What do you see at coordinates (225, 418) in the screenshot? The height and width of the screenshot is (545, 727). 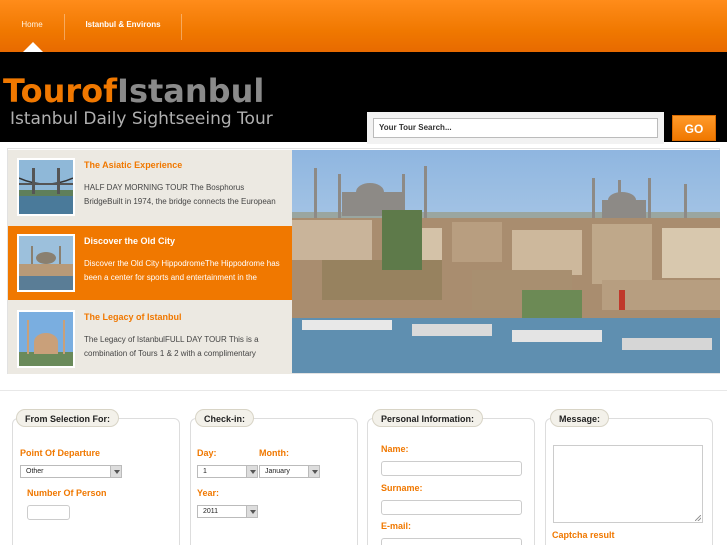 I see `checkin-legend: Check-in:` at bounding box center [225, 418].